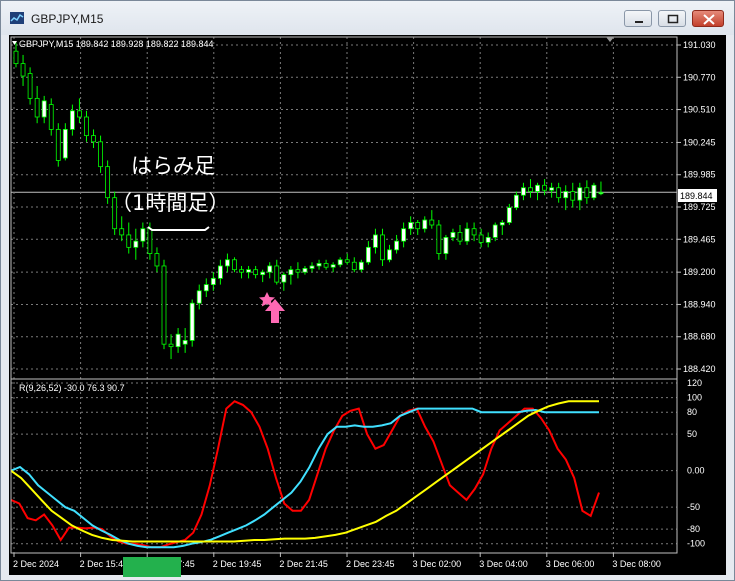  I want to click on price-tick-label: 189.985, so click(699, 175).